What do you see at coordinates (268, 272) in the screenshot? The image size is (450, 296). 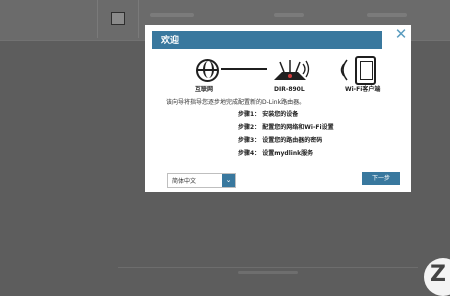 I see `footer-blurred-text` at bounding box center [268, 272].